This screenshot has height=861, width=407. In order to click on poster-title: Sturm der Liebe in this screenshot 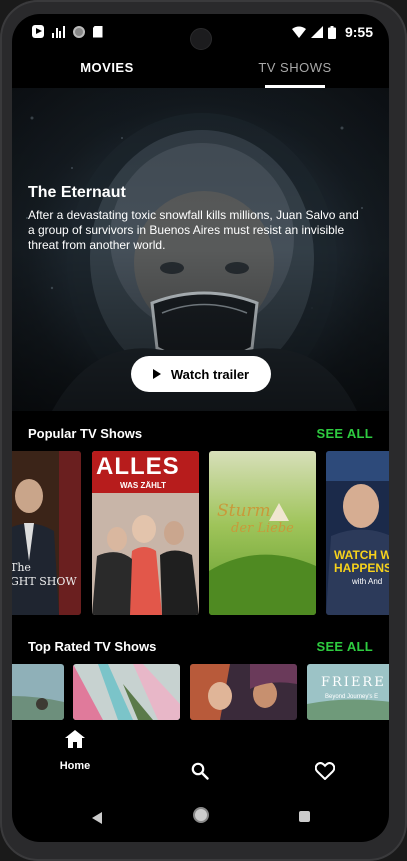, I will do `click(255, 520)`.